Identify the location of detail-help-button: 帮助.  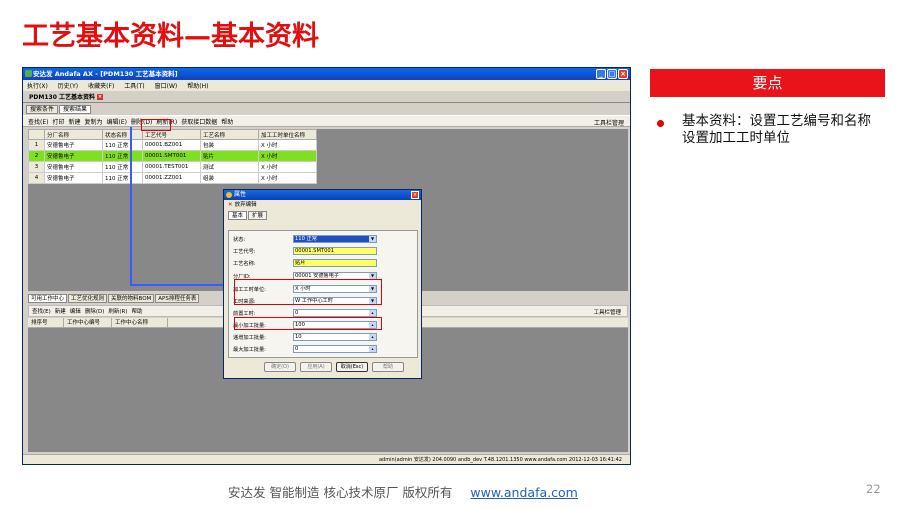
(136, 311).